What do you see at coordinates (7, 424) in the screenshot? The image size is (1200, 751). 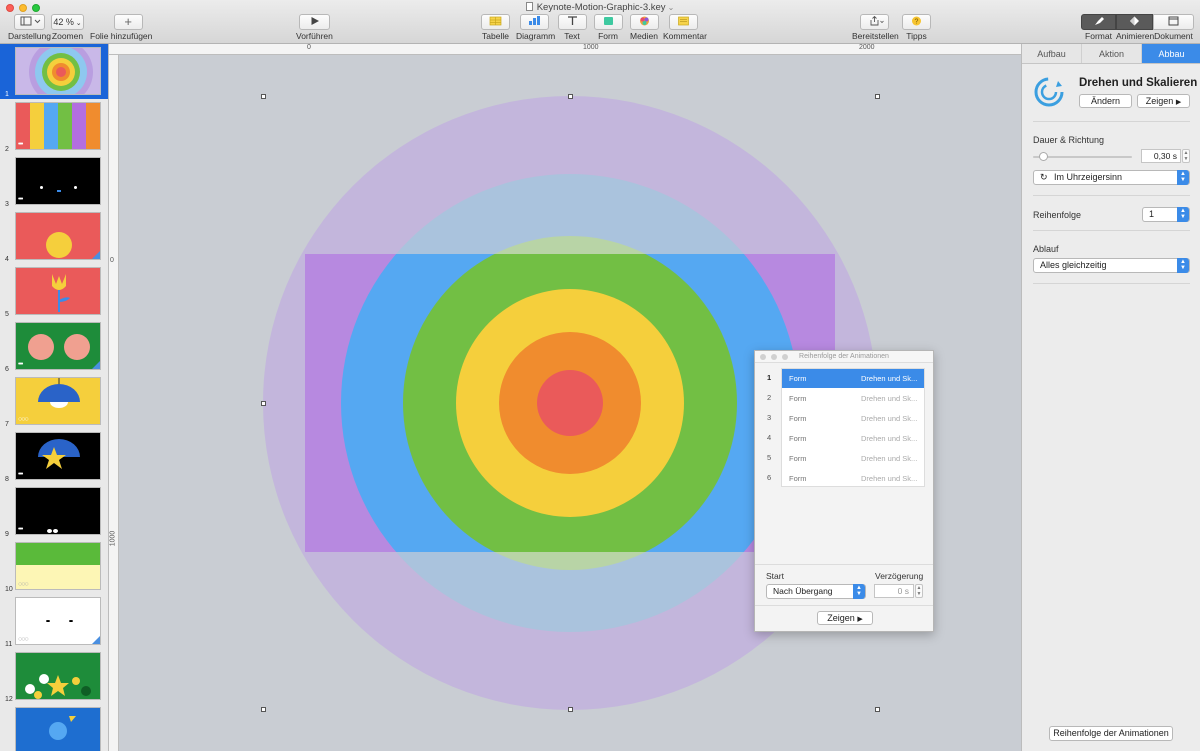 I see `slide-number: 7` at bounding box center [7, 424].